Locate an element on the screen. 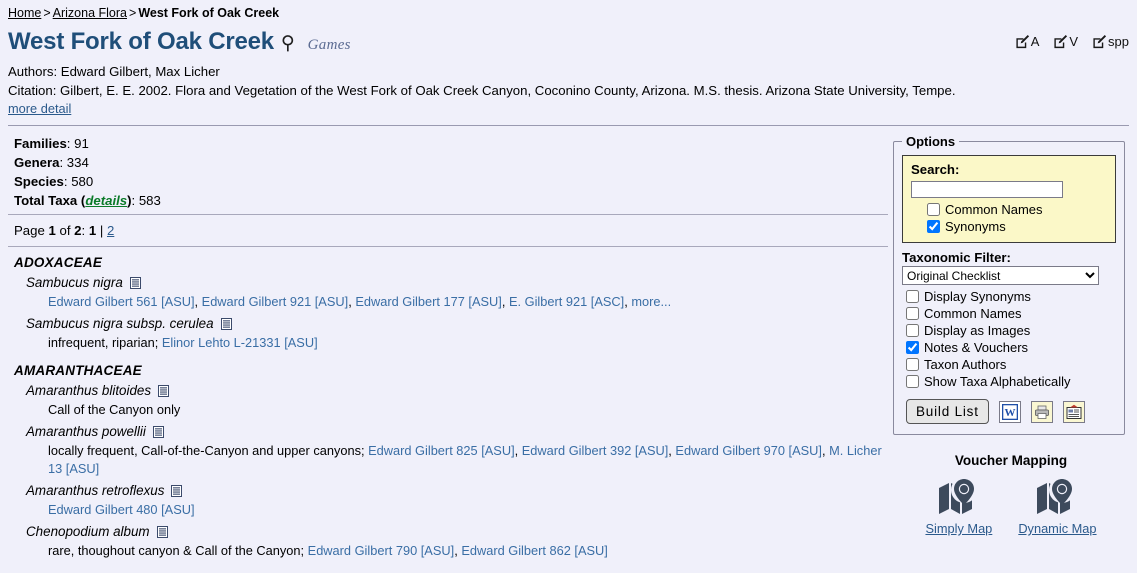 The height and width of the screenshot is (573, 1137). page-title-text: West Fork of Oak Creek is located at coordinates (141, 41).